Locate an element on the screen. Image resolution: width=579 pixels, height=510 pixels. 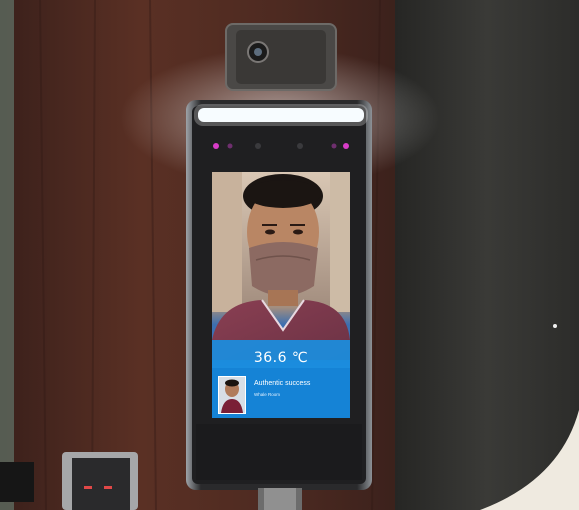
snapshot-image is located at coordinates (232, 395).